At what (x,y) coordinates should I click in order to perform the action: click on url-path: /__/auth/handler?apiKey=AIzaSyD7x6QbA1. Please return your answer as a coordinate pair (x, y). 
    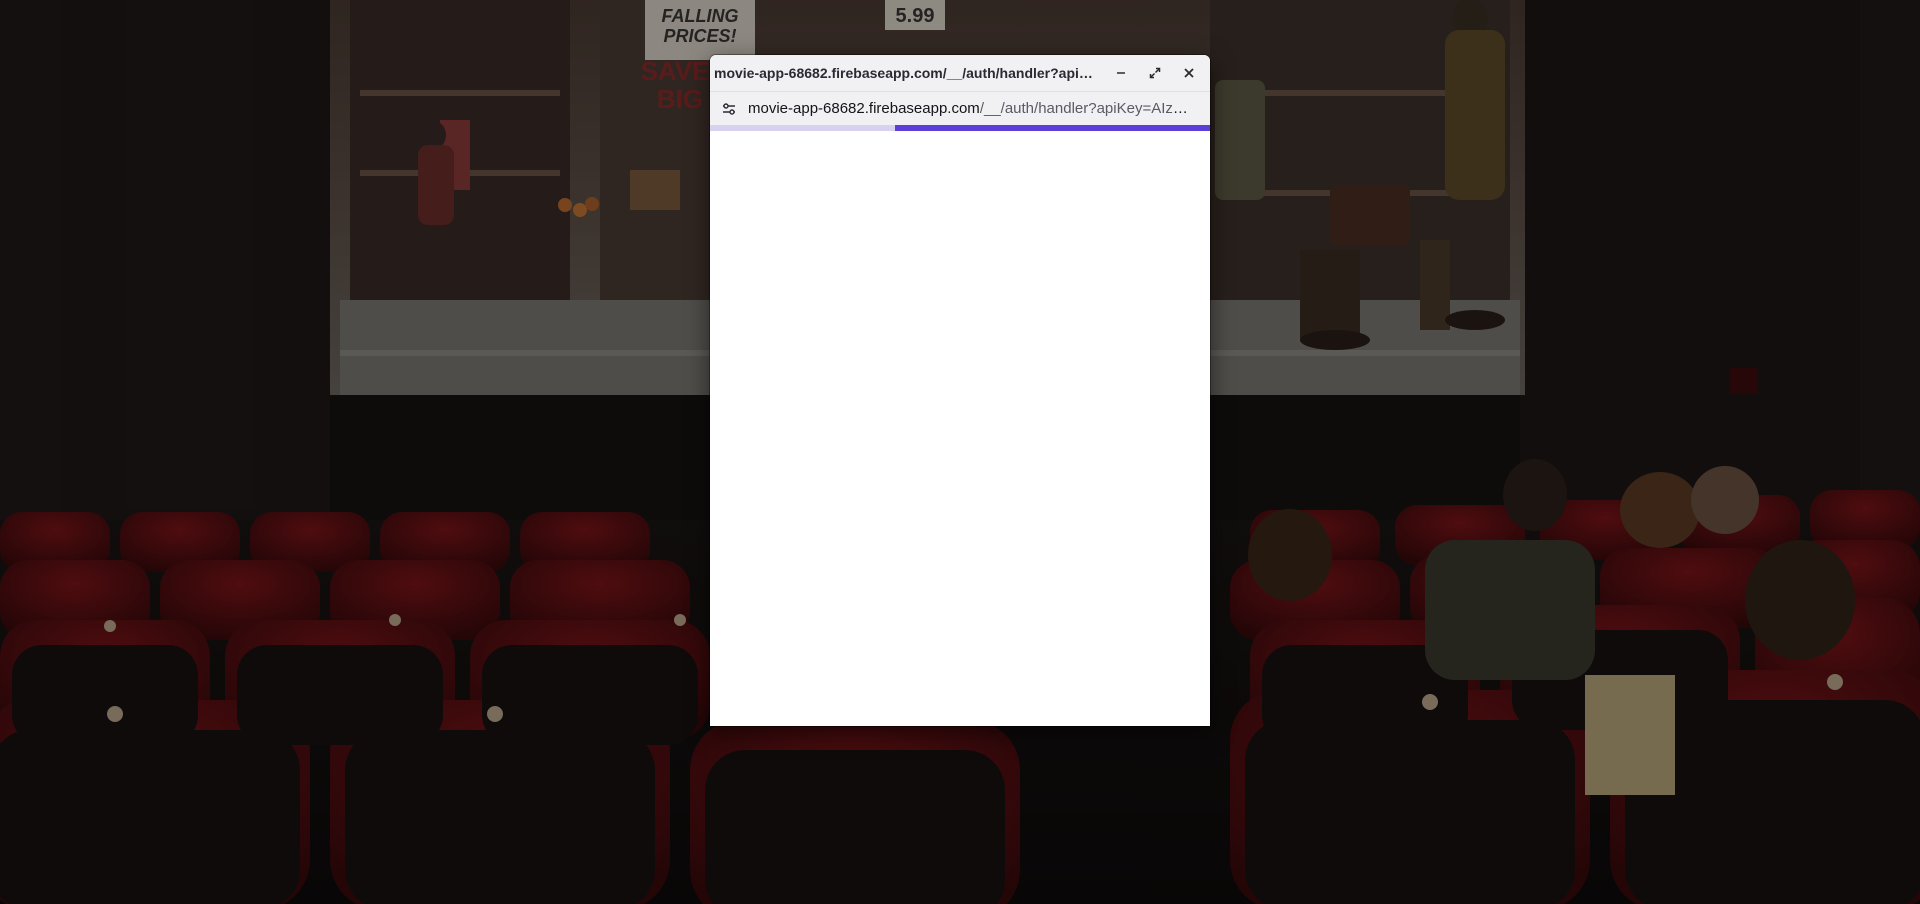
    Looking at the image, I should click on (1094, 108).